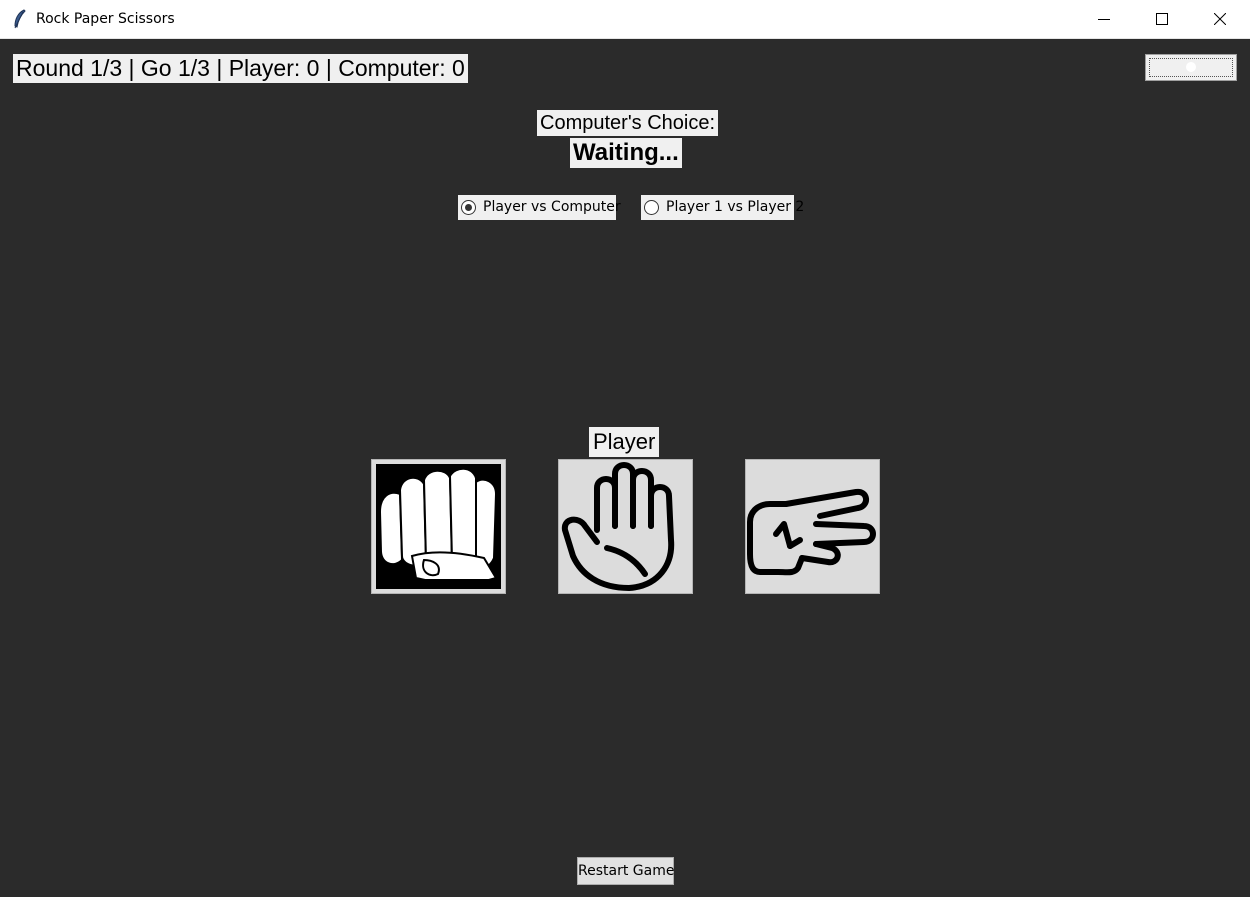 This screenshot has width=1250, height=897. I want to click on minimize-icon, so click(1104, 19).